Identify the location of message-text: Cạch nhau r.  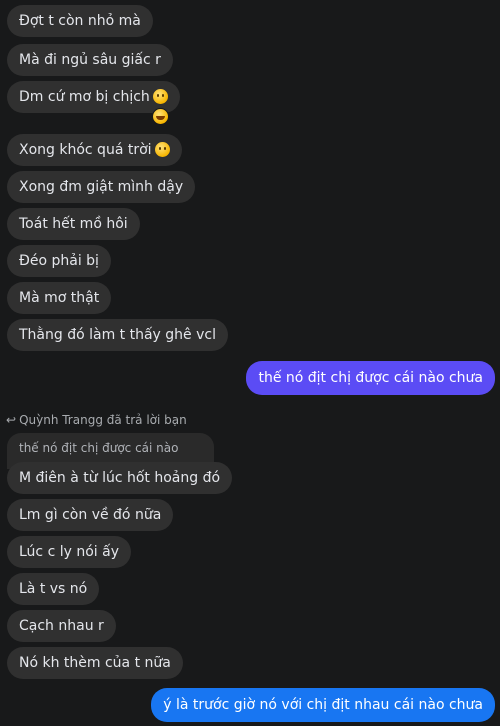
(61, 626).